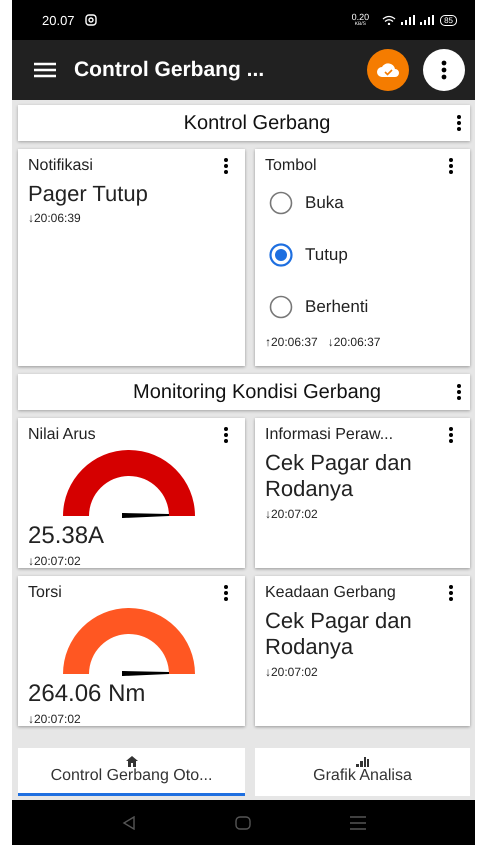 This screenshot has width=483, height=845. I want to click on card-title: Nilai Arus, so click(62, 435).